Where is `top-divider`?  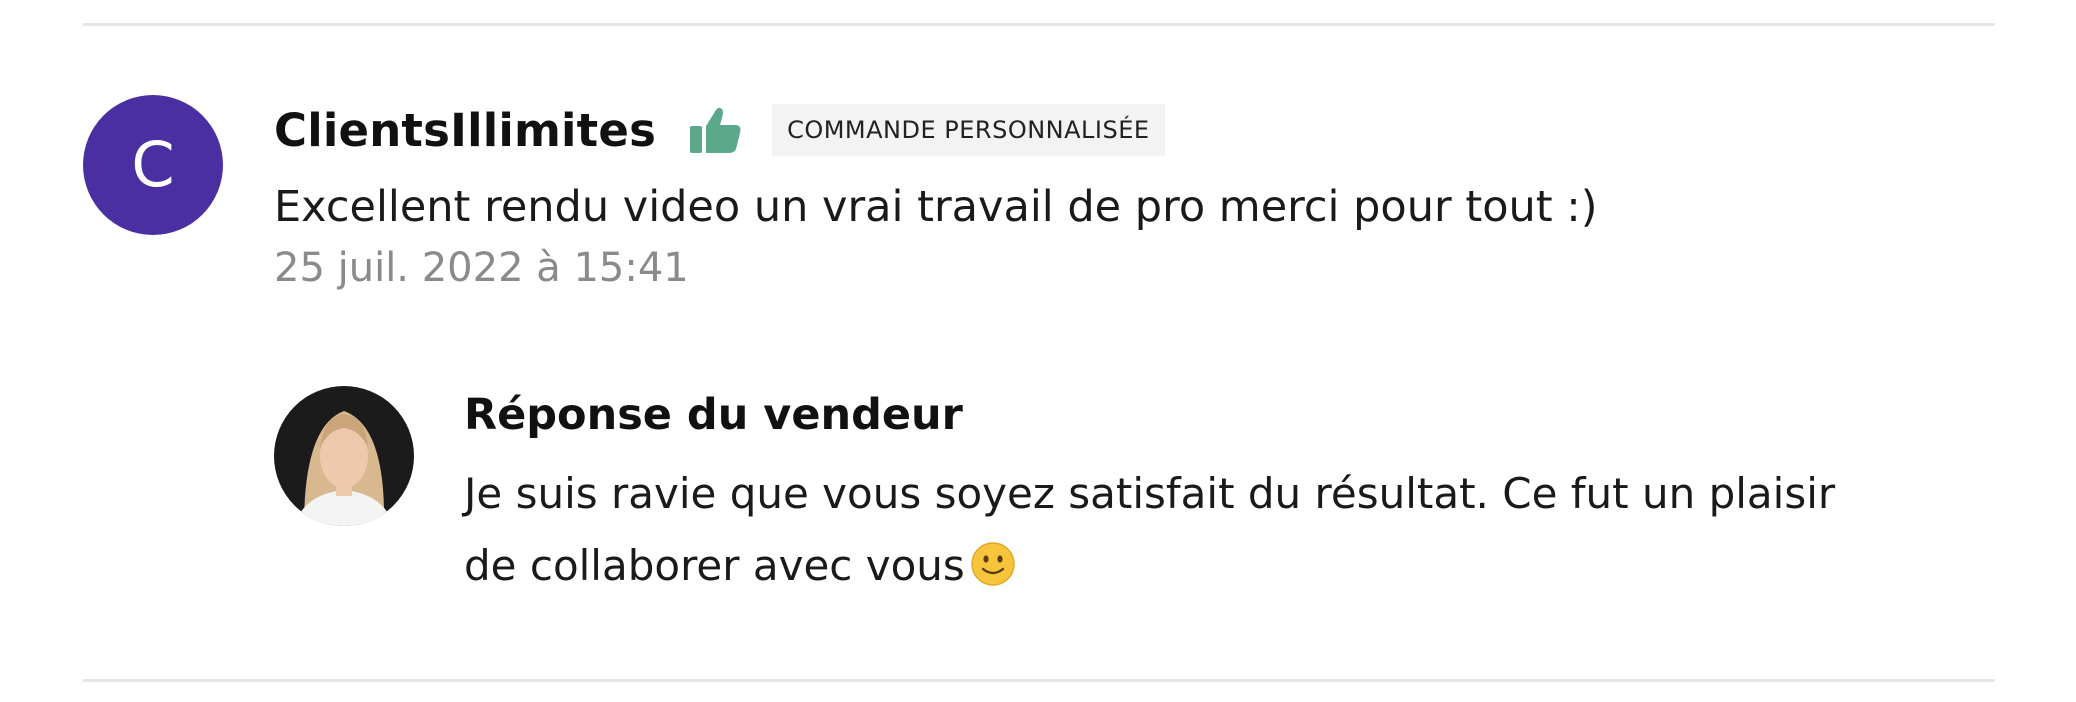 top-divider is located at coordinates (1039, 24).